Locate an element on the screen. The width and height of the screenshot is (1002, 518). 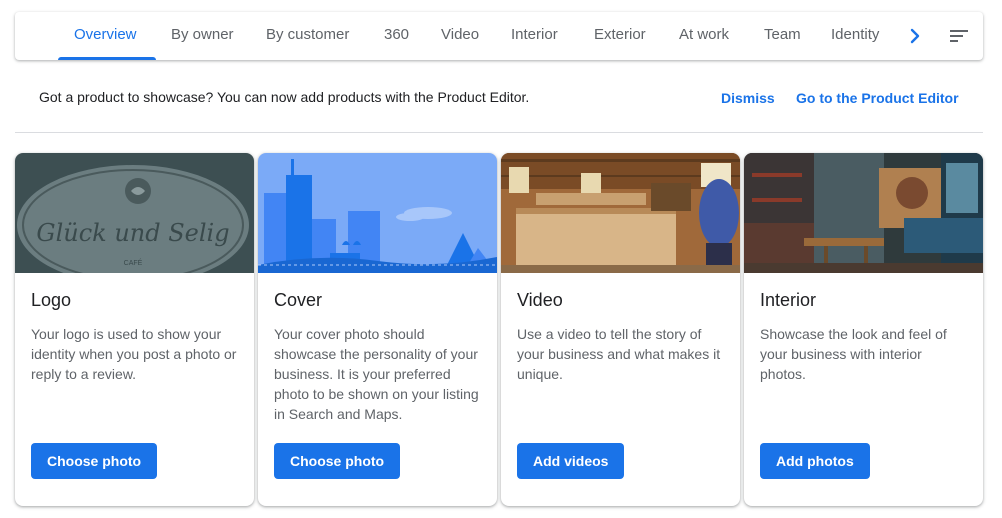
tab-overview: Overview is located at coordinates (105, 36).